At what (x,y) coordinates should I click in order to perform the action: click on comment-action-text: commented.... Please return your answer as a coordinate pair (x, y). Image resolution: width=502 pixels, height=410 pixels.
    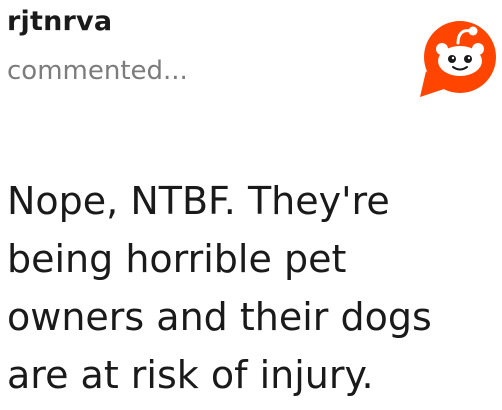
    Looking at the image, I should click on (97, 71).